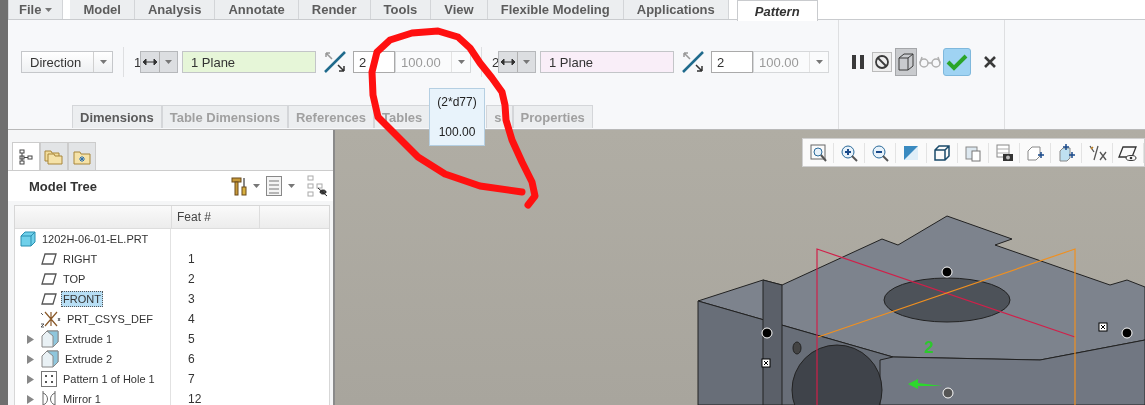 This screenshot has height=405, width=1145. Describe the element at coordinates (51, 319) in the screenshot. I see `coordinate-system-icon` at that location.